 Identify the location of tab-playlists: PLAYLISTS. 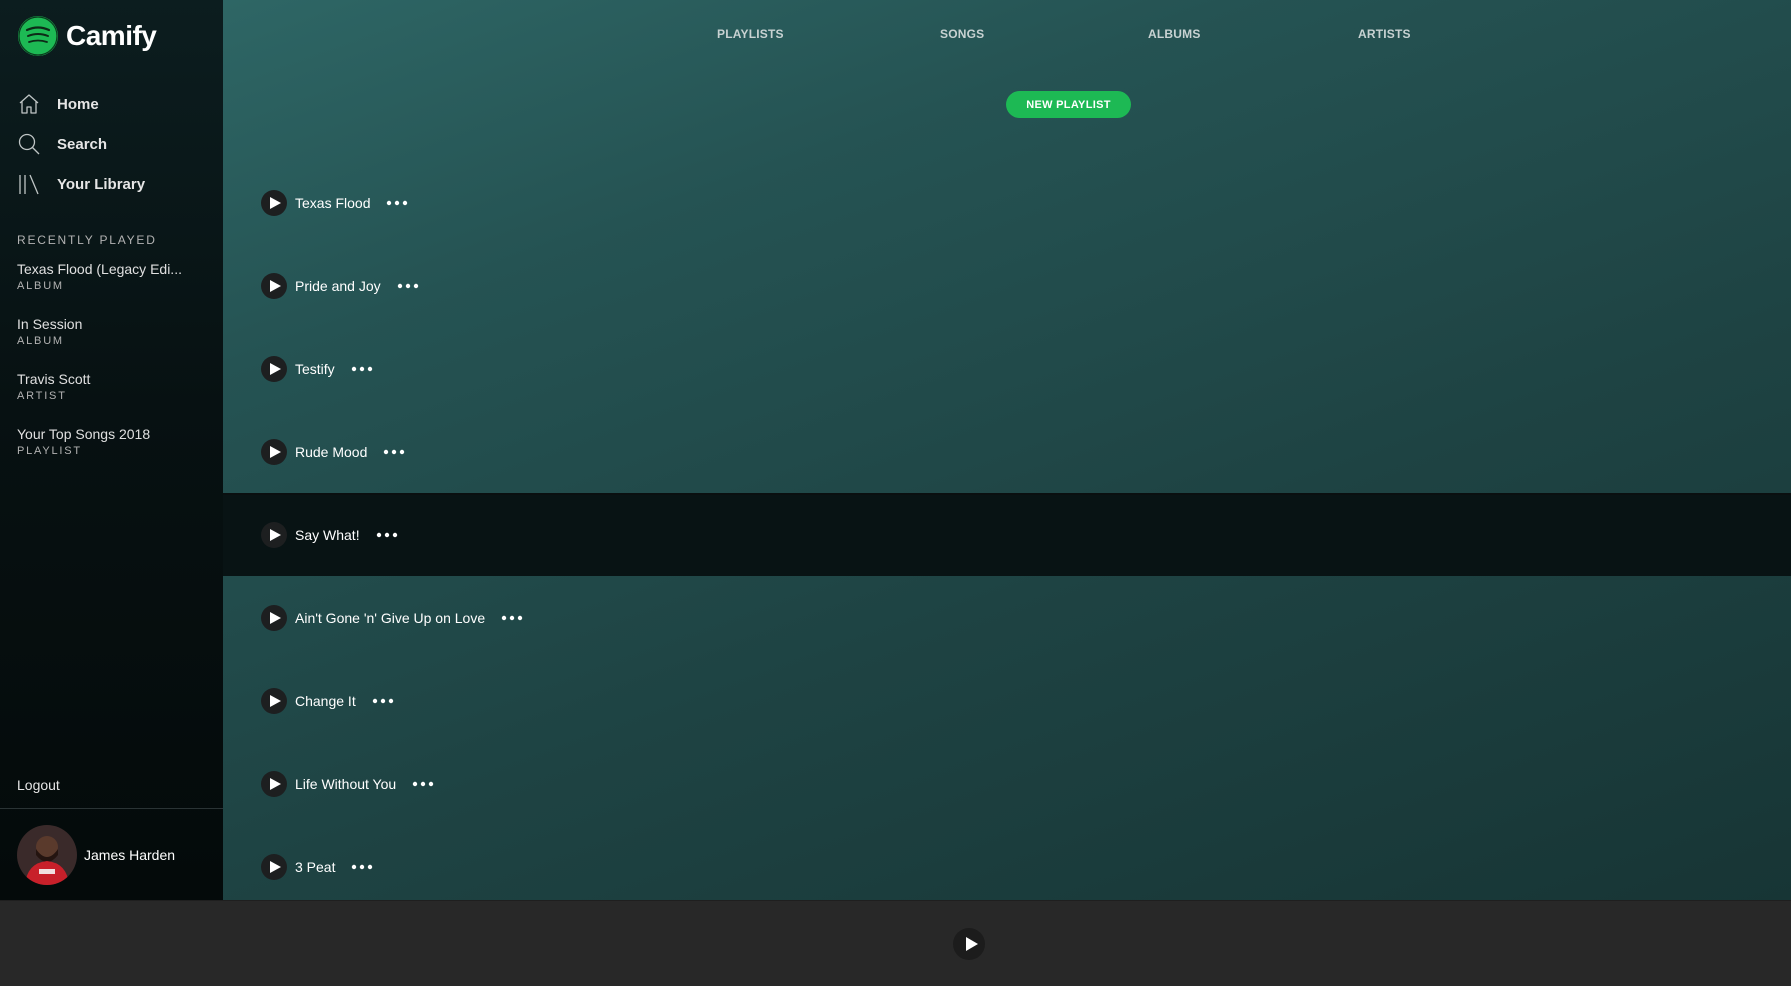
(750, 34).